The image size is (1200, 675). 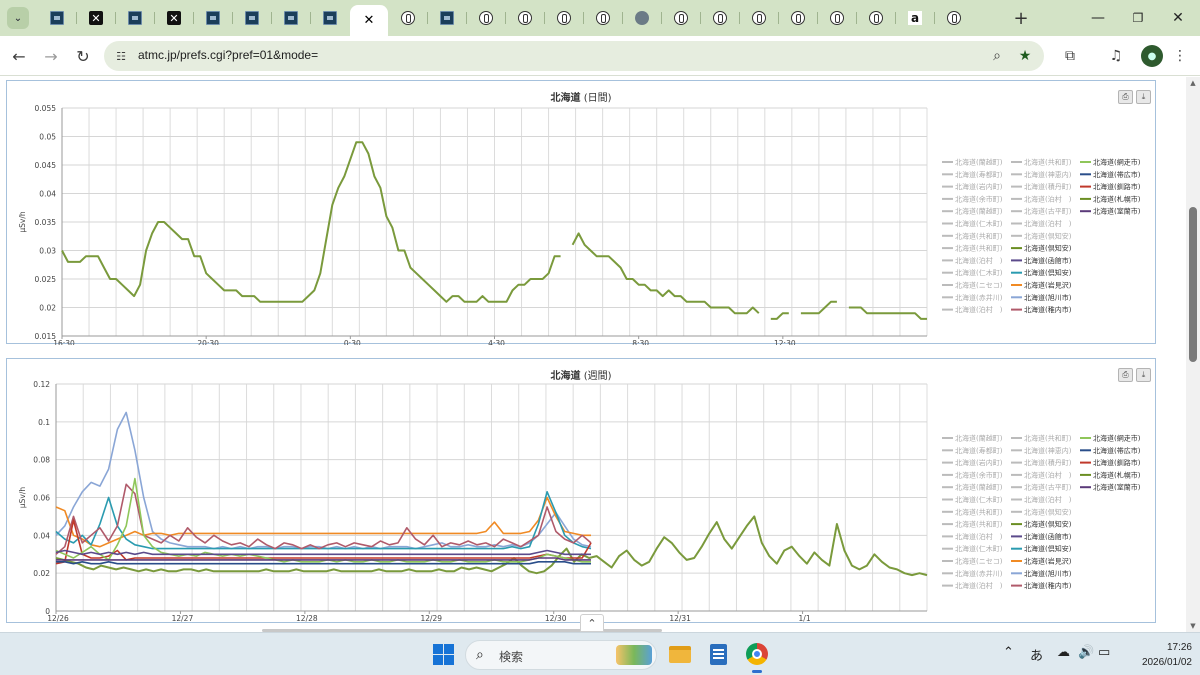 I want to click on legend-item: 北海道(岩内町), so click(x=979, y=186).